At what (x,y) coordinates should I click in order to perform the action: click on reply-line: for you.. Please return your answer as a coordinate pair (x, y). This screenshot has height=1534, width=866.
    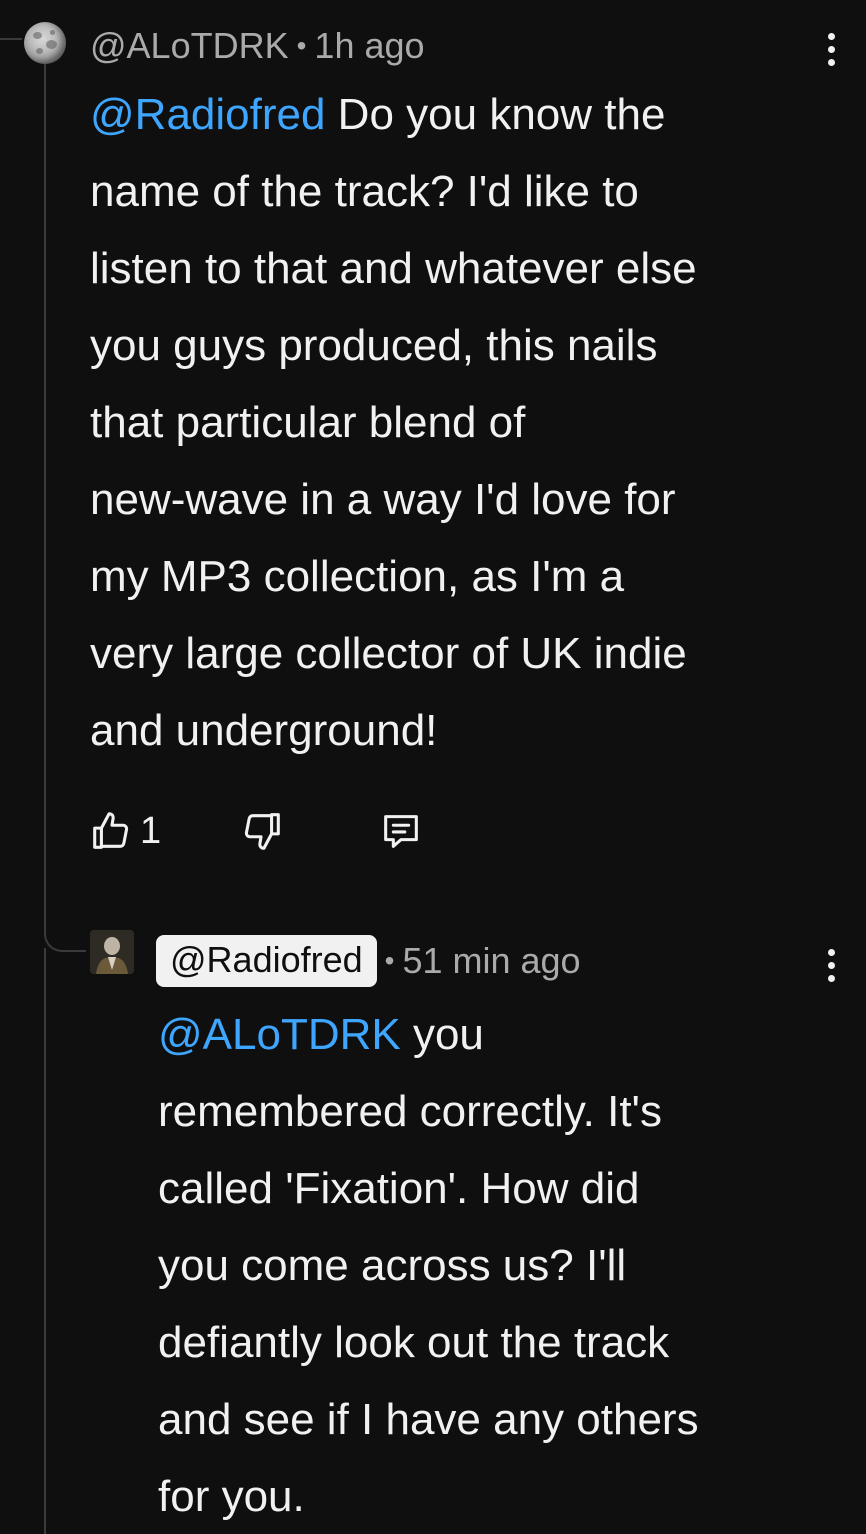
    Looking at the image, I should click on (231, 1496).